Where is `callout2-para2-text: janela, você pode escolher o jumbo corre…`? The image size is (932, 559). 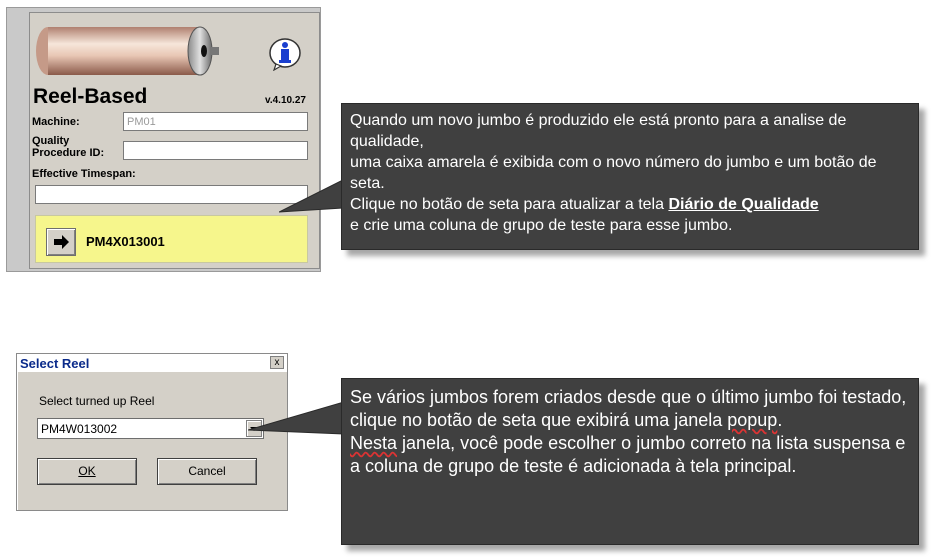 callout2-para2-text: janela, você pode escolher o jumbo corre… is located at coordinates (628, 454).